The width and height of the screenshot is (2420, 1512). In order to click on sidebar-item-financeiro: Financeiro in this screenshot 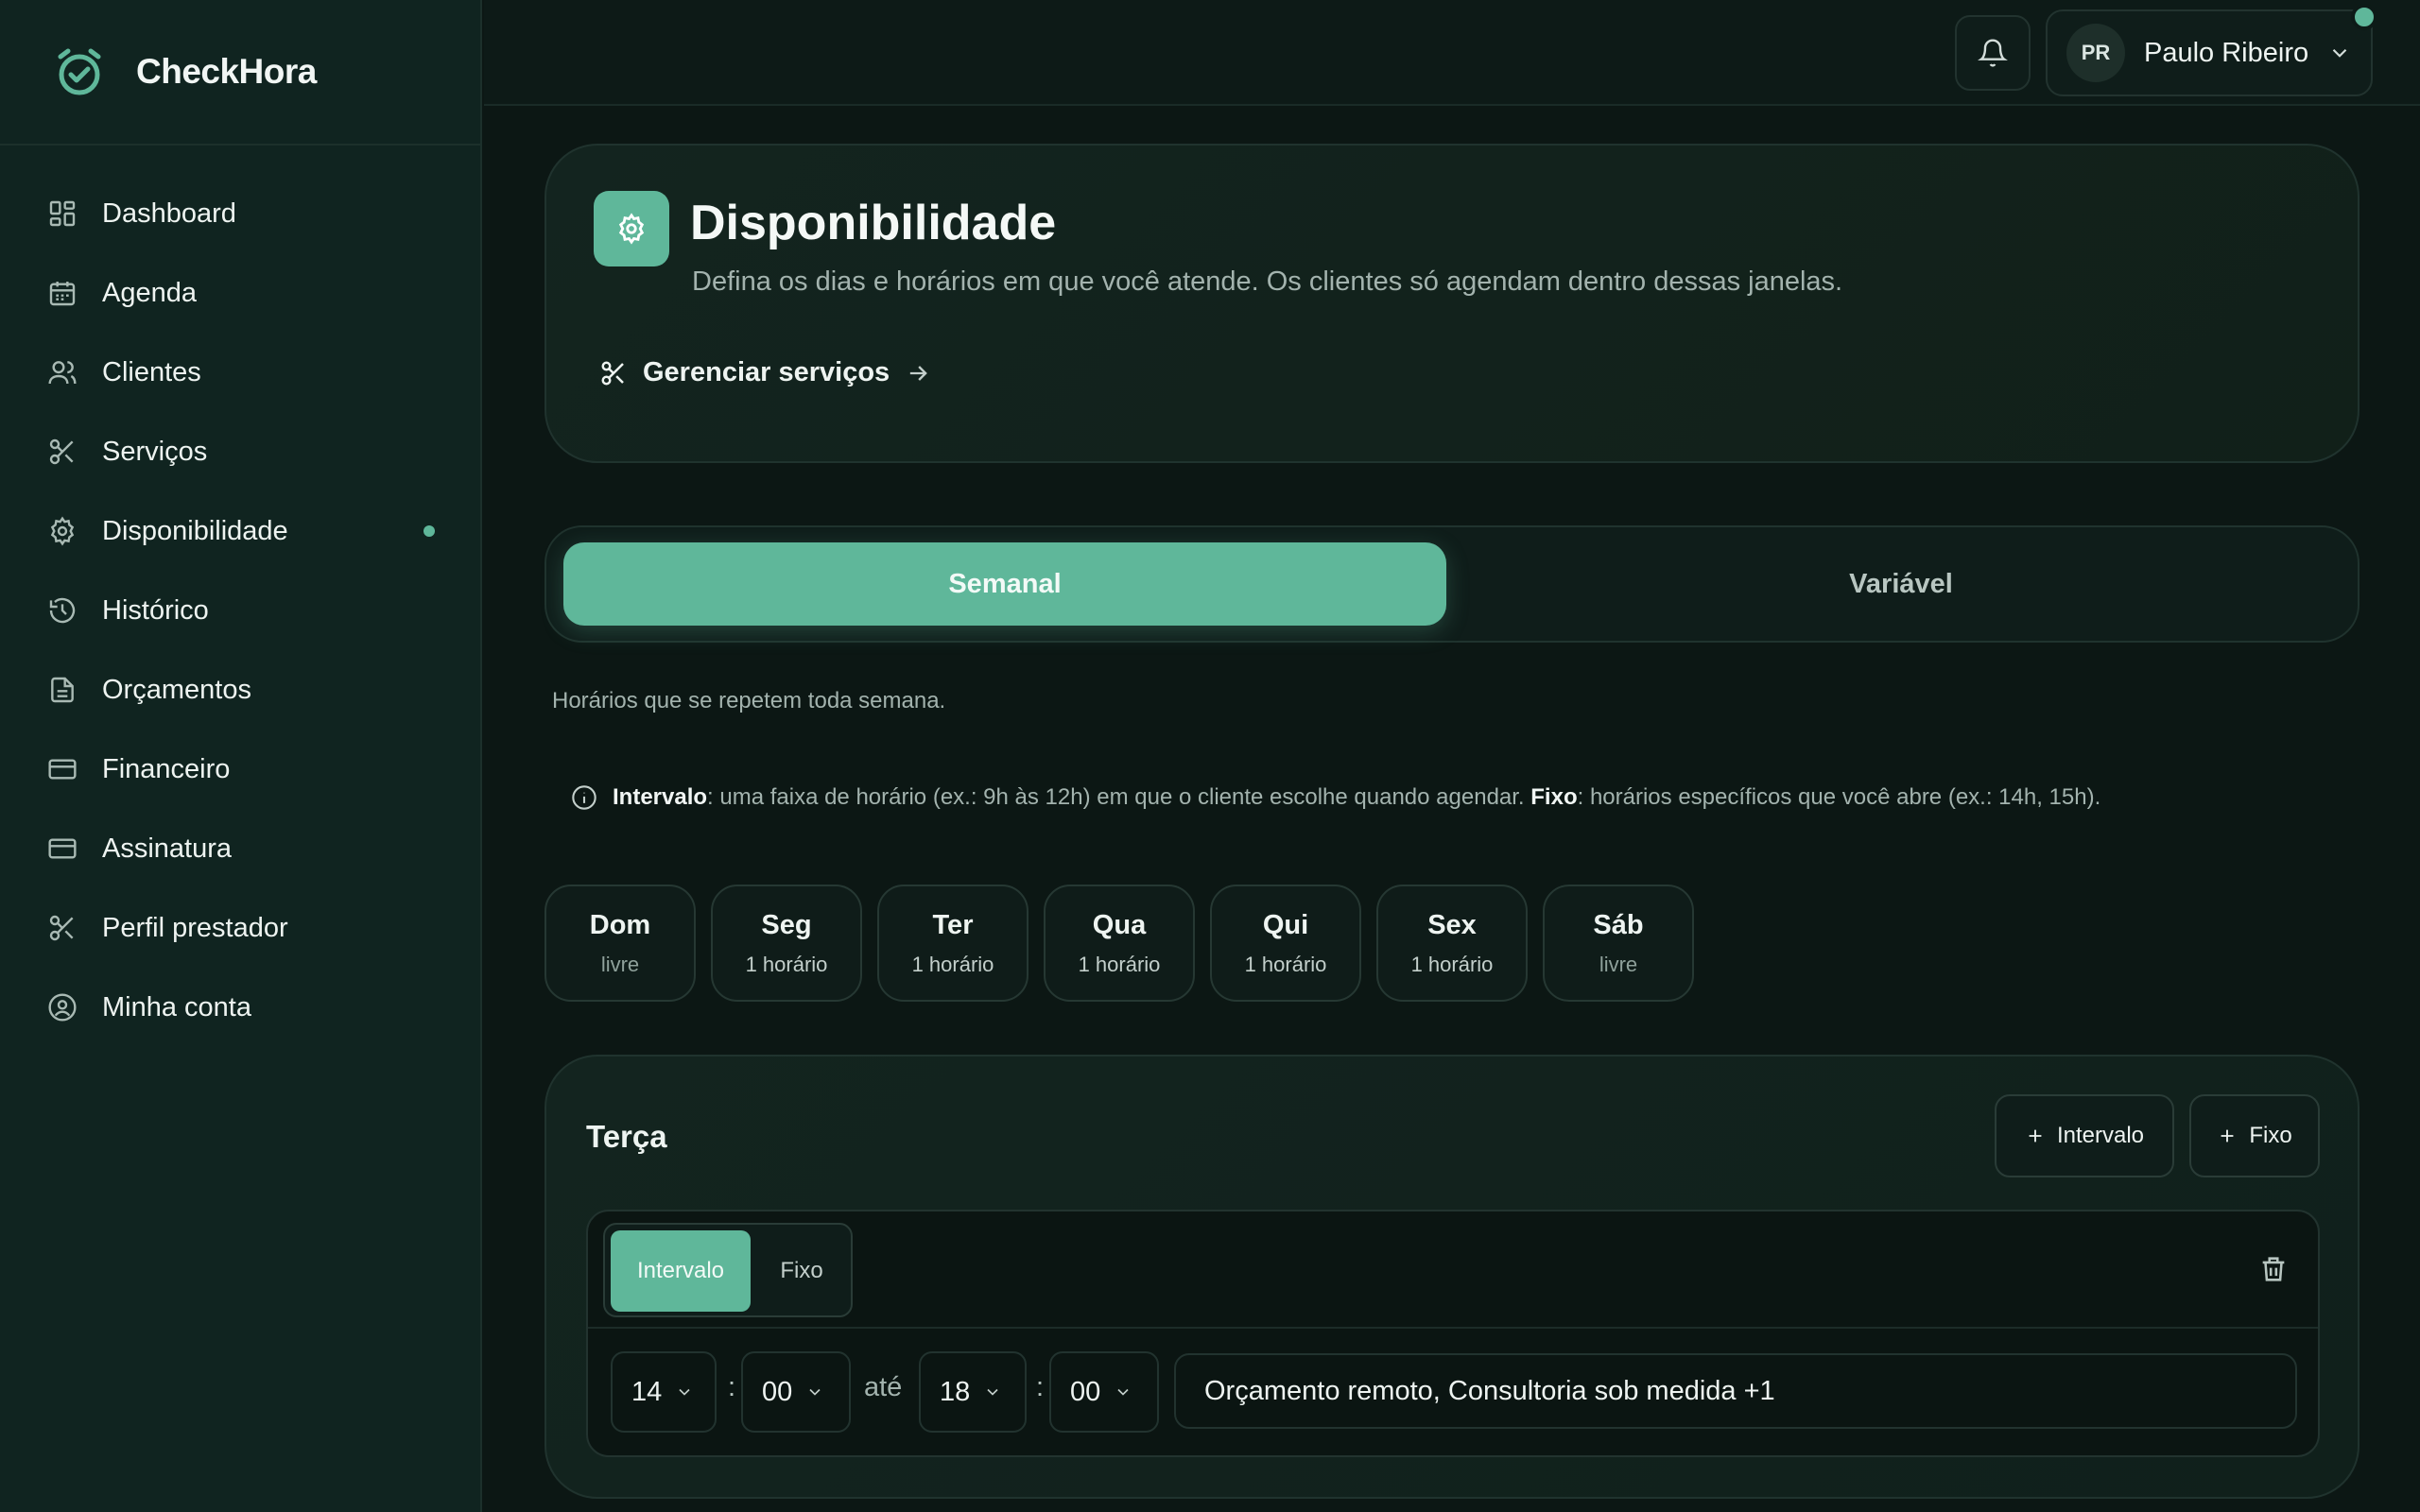, I will do `click(240, 769)`.